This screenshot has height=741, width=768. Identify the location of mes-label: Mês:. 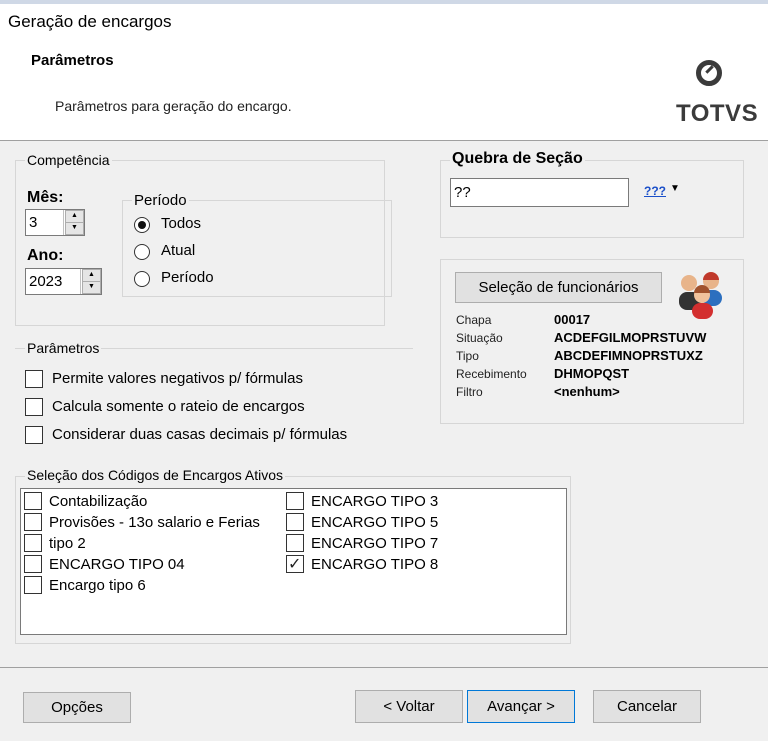
(45, 197).